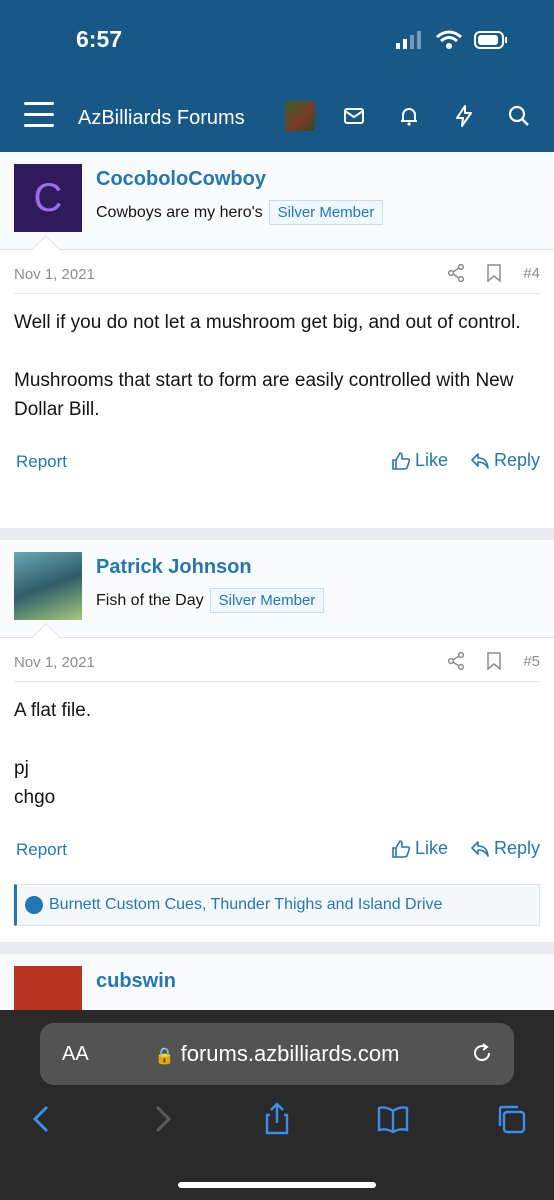  I want to click on username: CocoboloCowboy, so click(181, 179).